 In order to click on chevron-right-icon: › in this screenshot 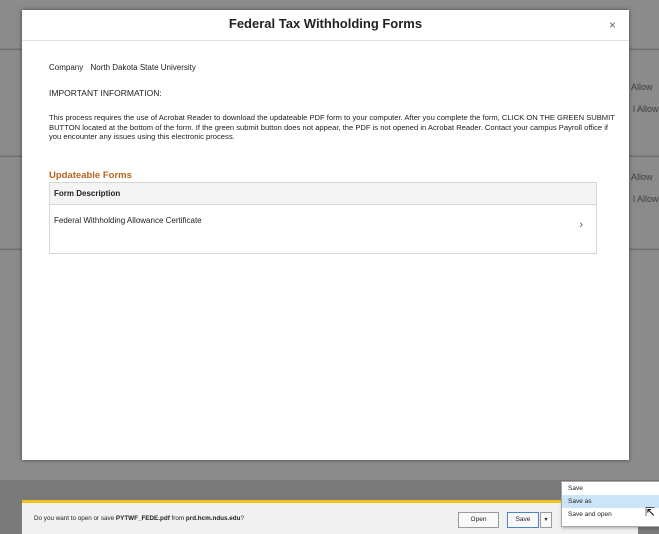, I will do `click(581, 225)`.